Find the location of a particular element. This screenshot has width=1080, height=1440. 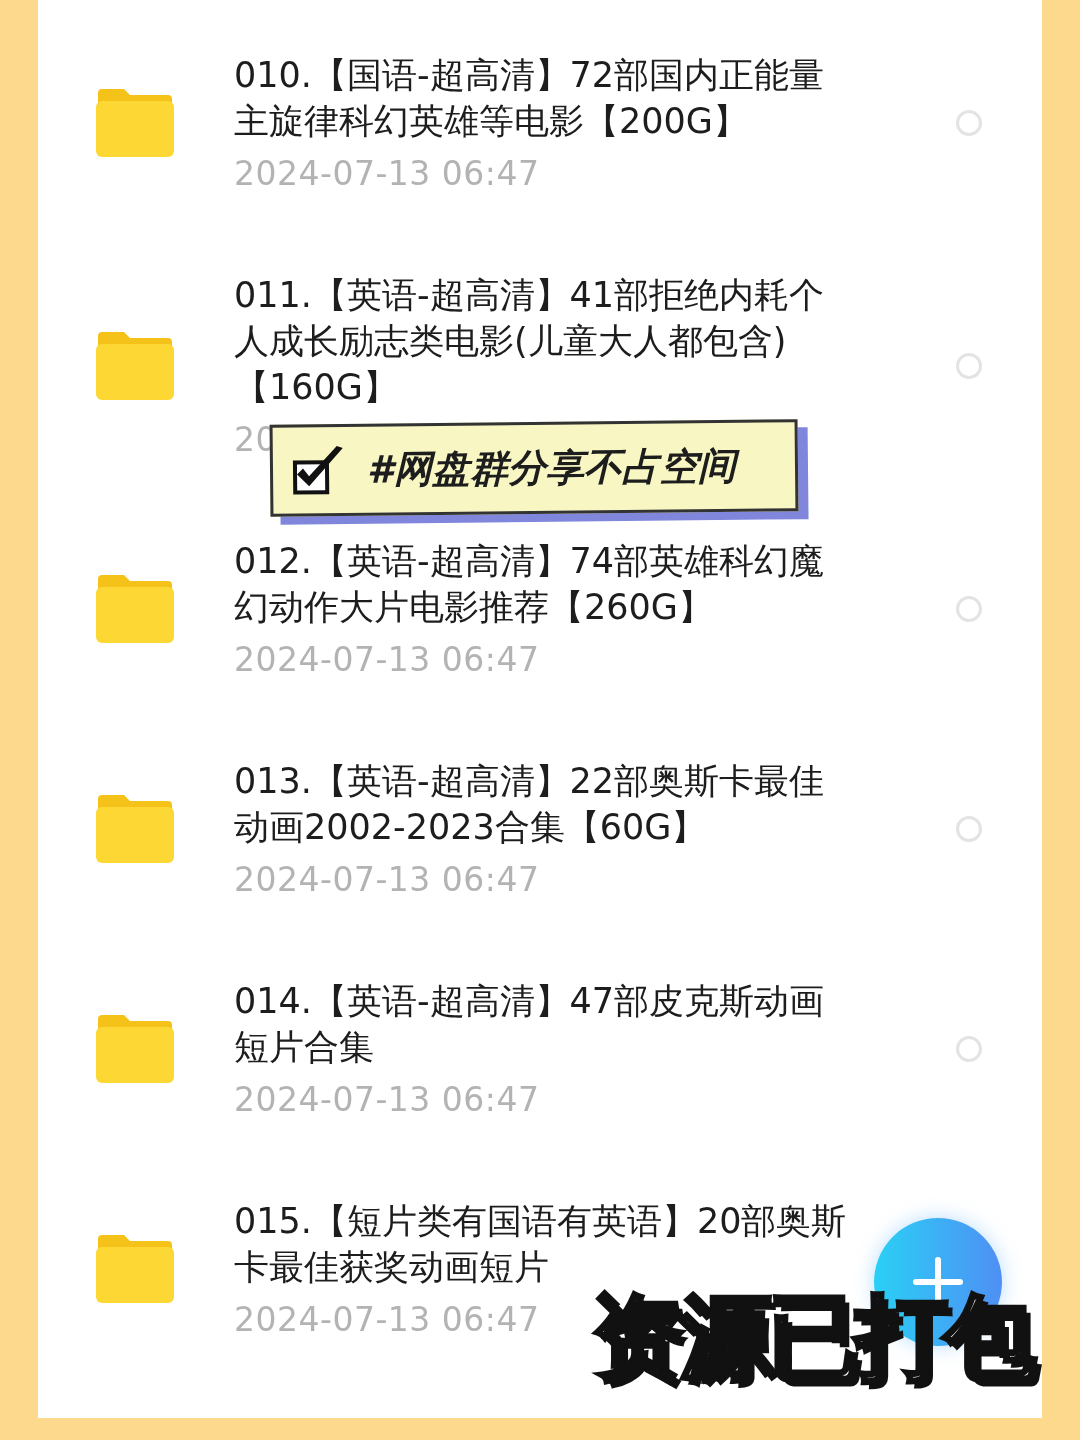

file-name: 短片合集 is located at coordinates (304, 1047).